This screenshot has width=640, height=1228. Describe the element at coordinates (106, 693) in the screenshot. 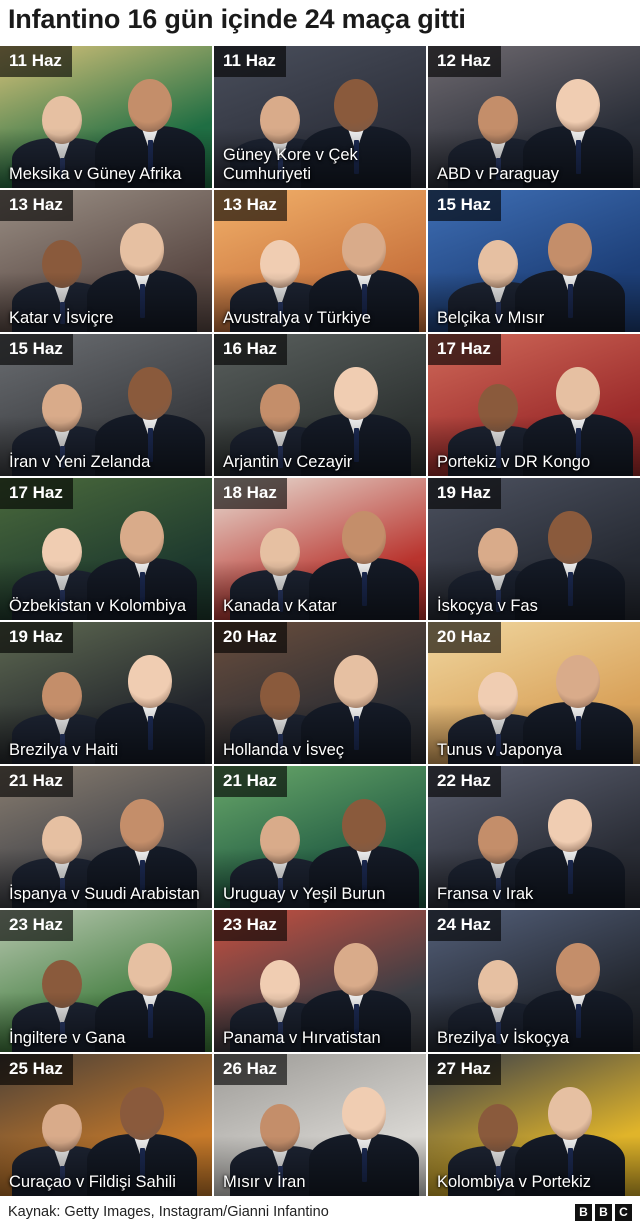

I see `match-tile: 19 Haz Brezilya v Haiti` at that location.